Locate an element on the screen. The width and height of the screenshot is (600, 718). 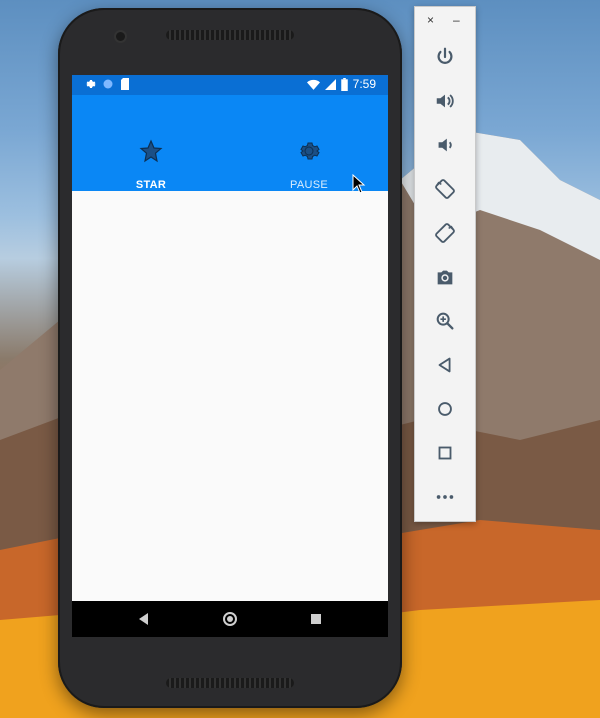
tab-bar: STAR PAUSE is located at coordinates (230, 153).